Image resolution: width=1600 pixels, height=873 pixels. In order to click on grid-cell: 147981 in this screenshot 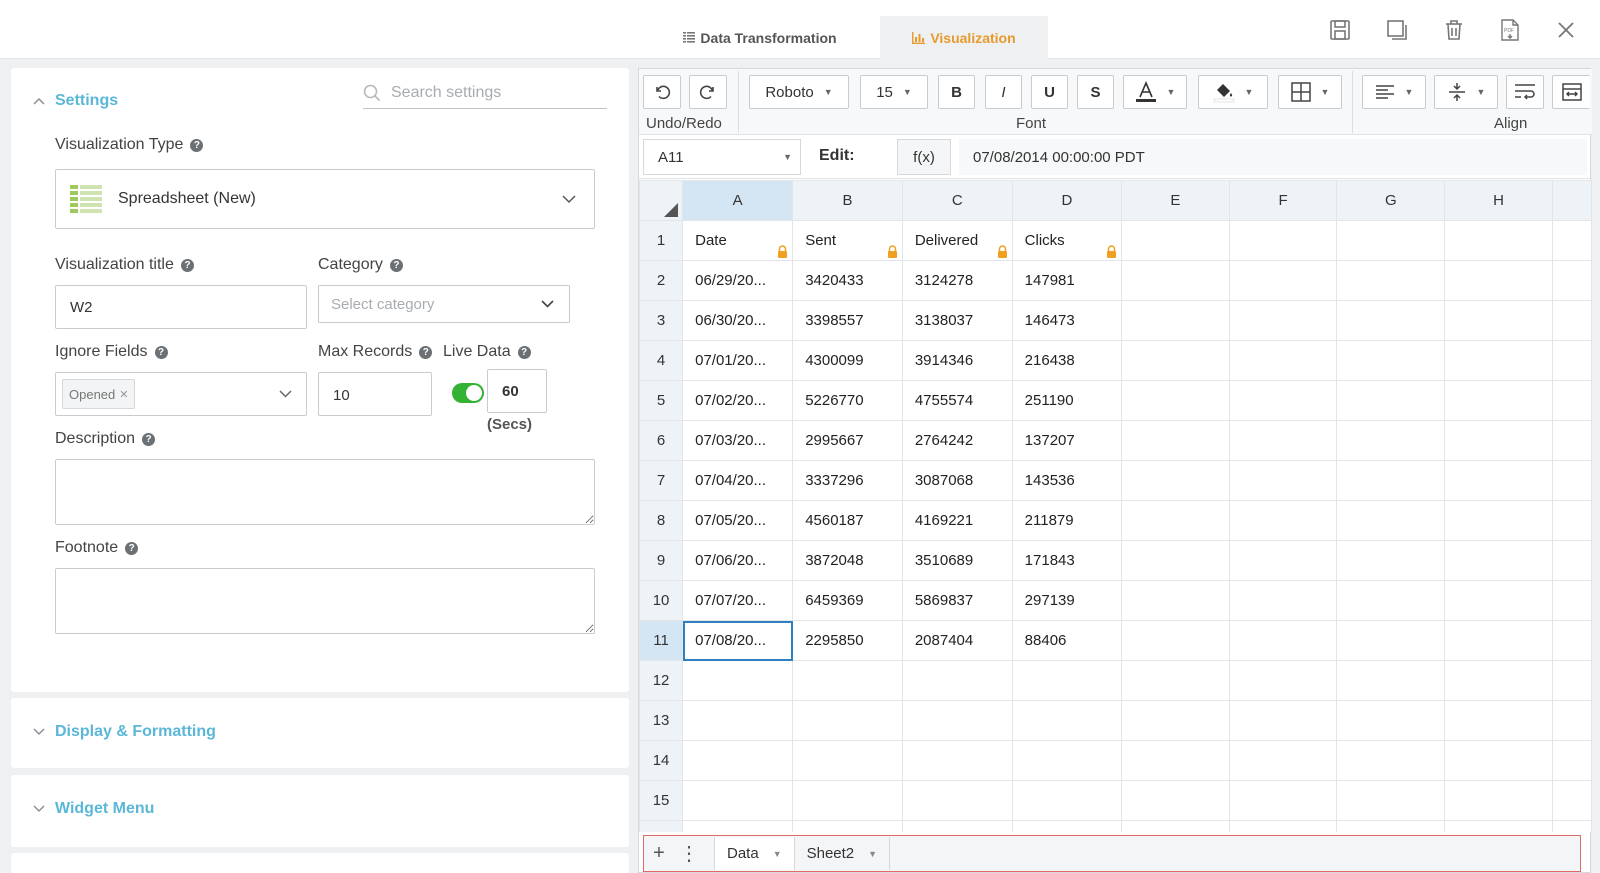, I will do `click(1067, 280)`.